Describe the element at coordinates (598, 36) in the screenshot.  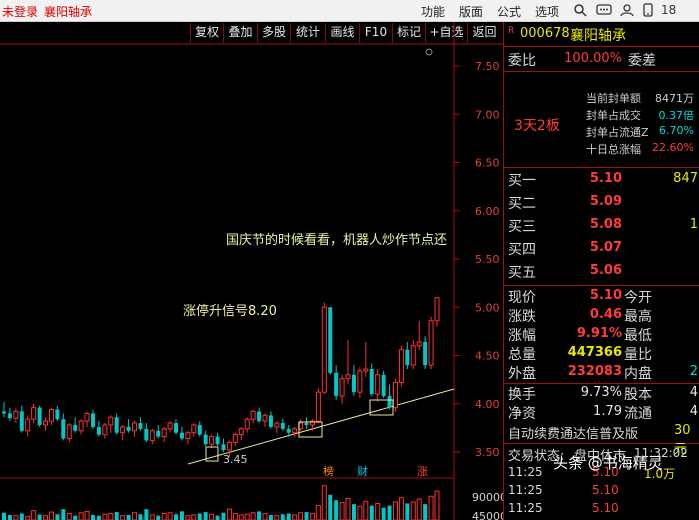
I see `stock-name: 襄阳轴承` at that location.